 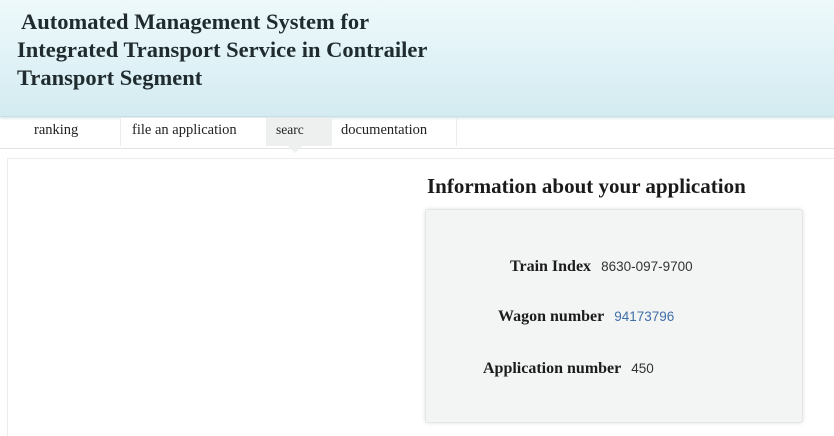 I want to click on tab-documentation-label: documentation, so click(x=384, y=130).